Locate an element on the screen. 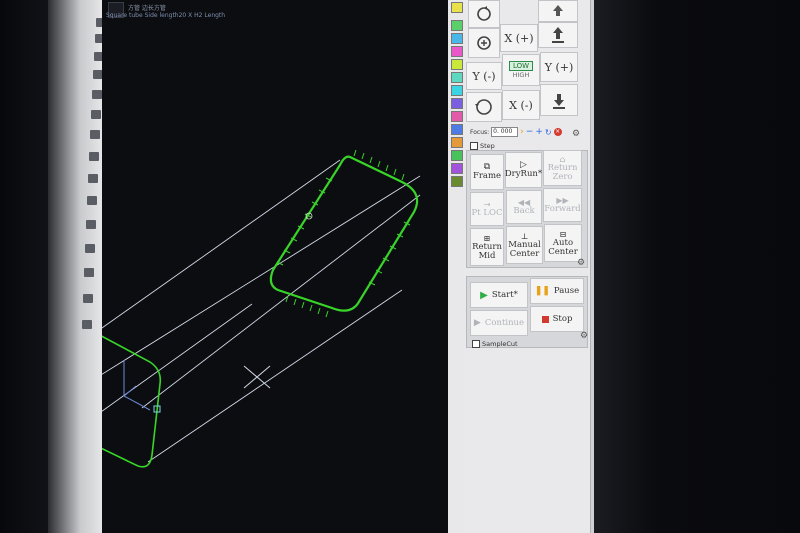 This screenshot has width=800, height=533. return-mid-button: ⊞ Return Mid is located at coordinates (487, 247).